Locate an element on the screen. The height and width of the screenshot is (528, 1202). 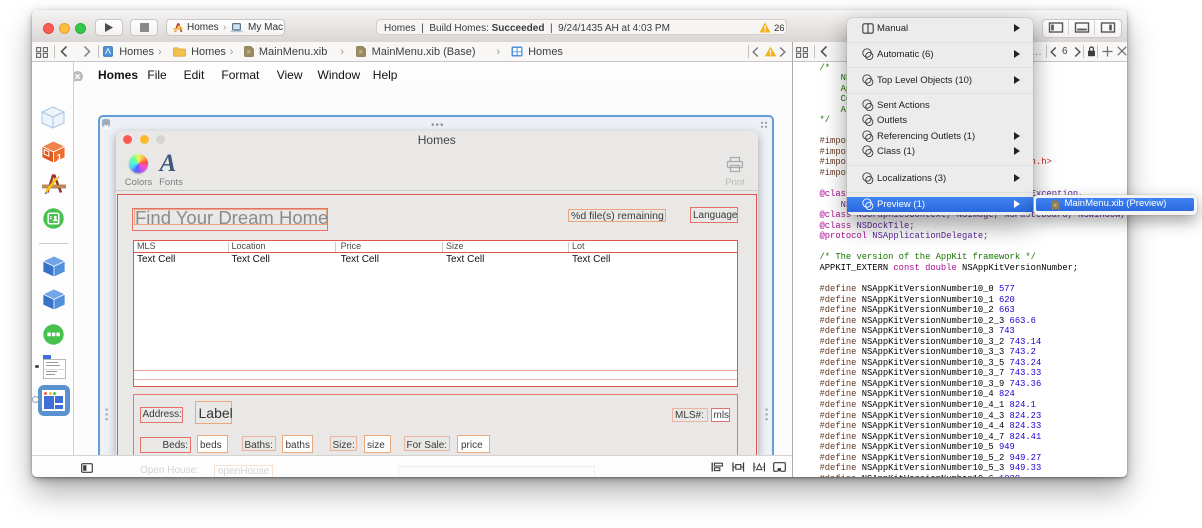
svg-text: 1 is located at coordinates (60, 157).